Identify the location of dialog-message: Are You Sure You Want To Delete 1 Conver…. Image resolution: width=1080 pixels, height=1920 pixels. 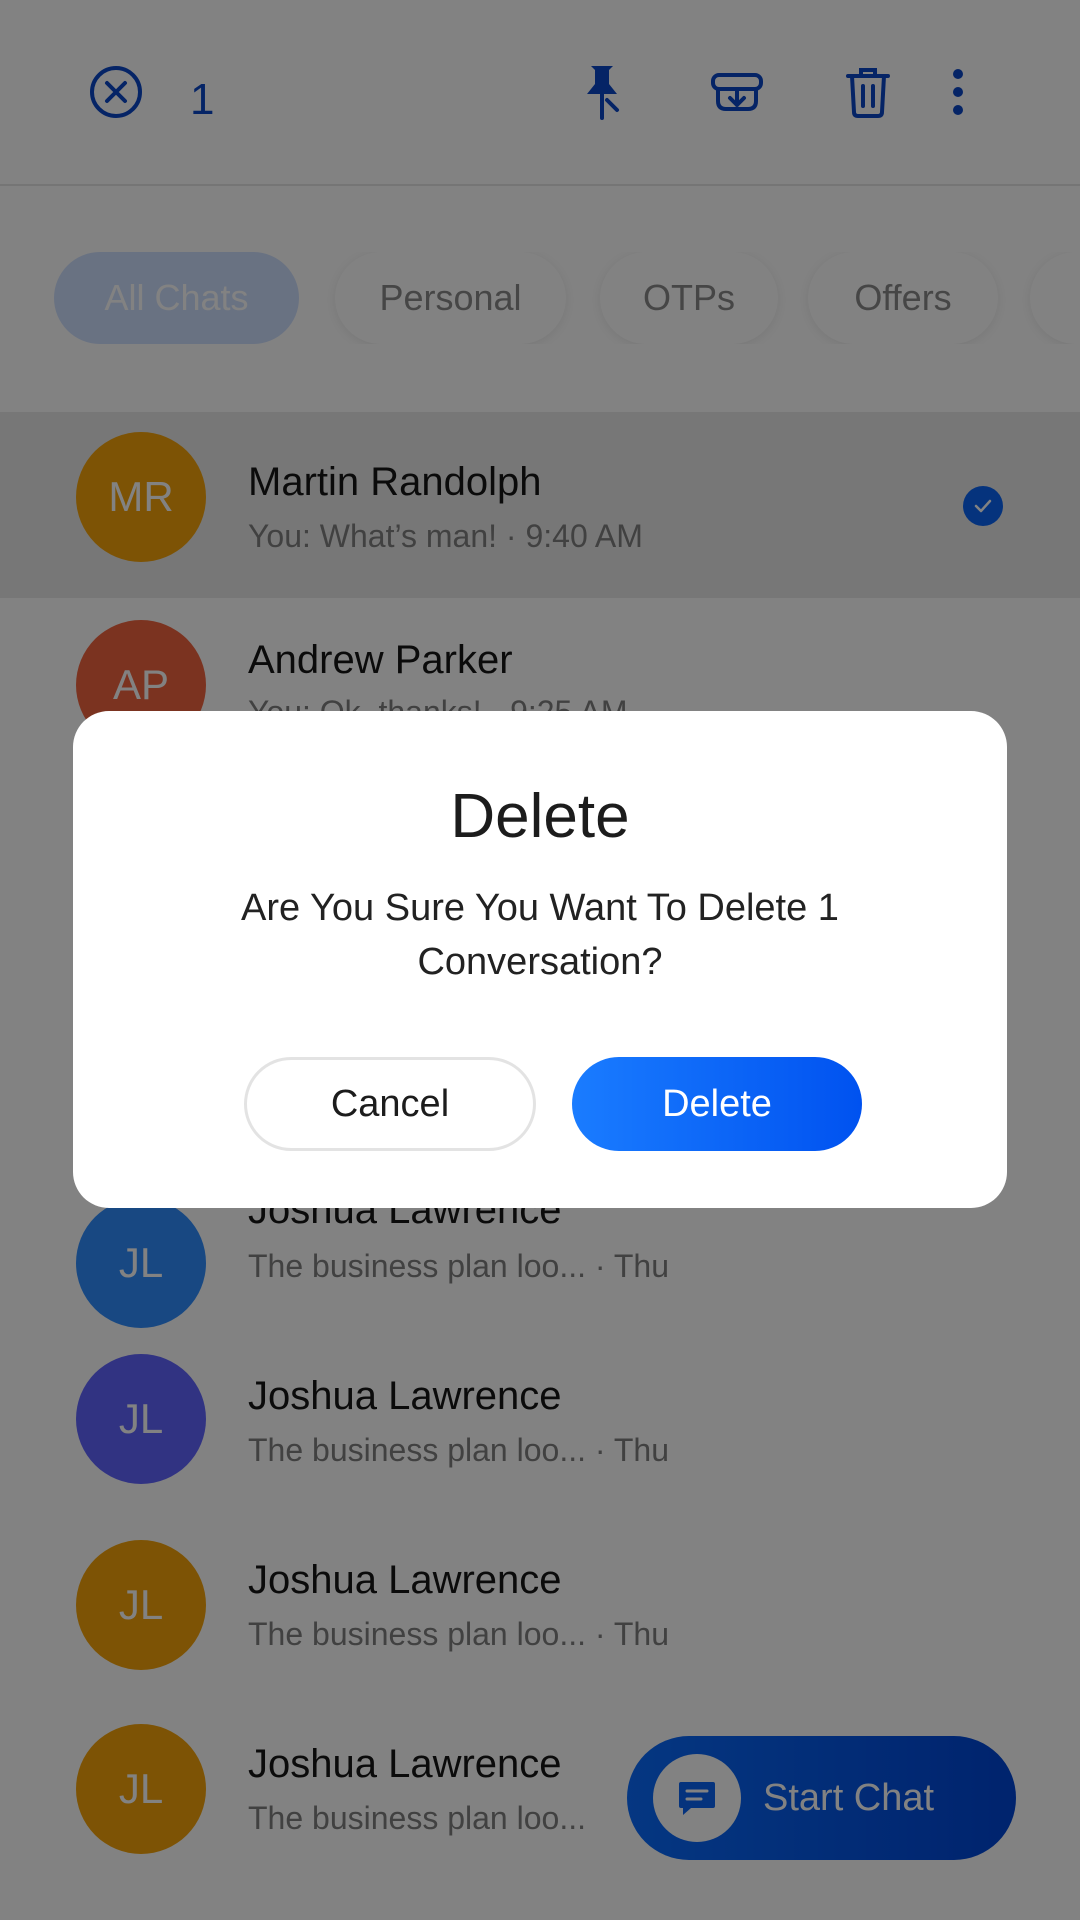
(540, 935).